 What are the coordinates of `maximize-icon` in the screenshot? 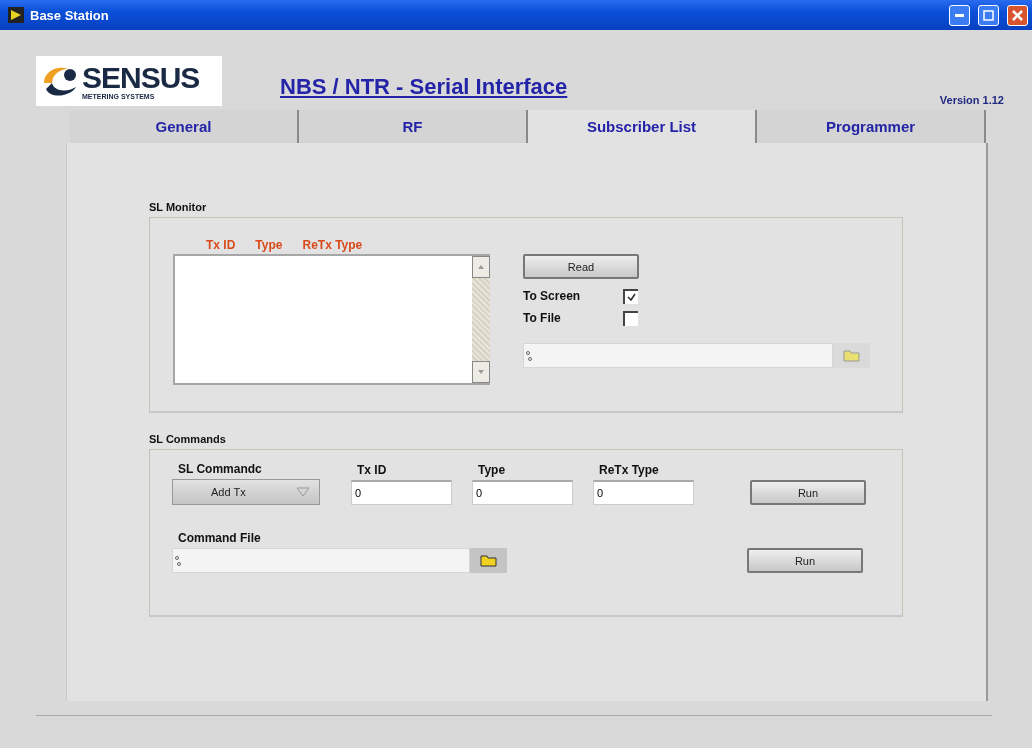 It's located at (988, 15).